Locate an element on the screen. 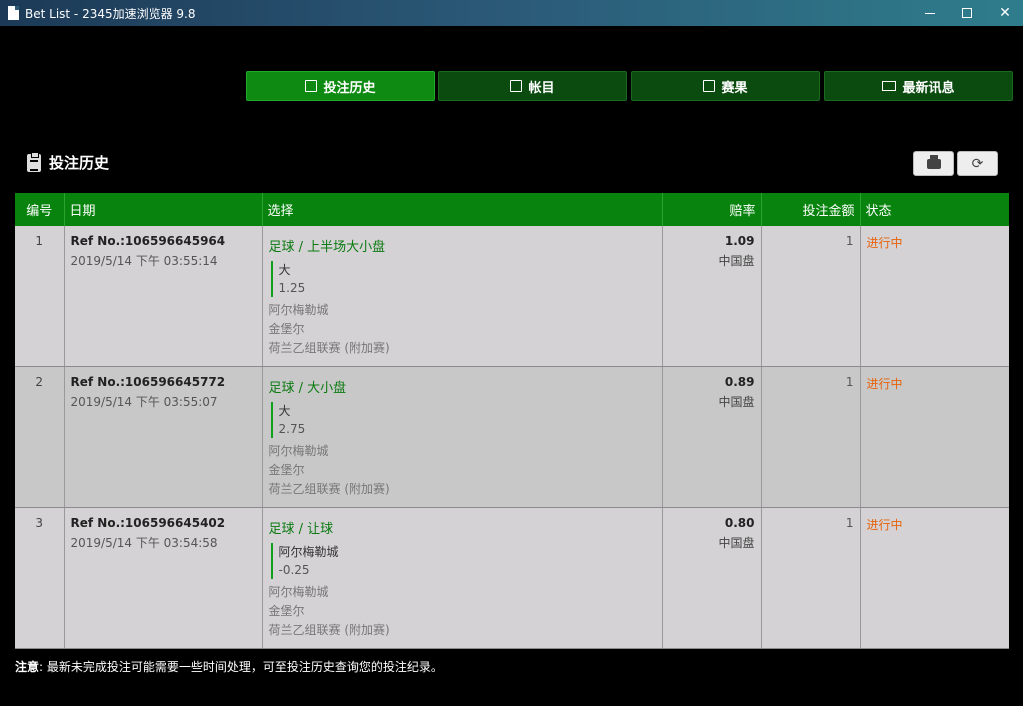  selection-pick: 阿尔梅勒城 -0.25 is located at coordinates (463, 561).